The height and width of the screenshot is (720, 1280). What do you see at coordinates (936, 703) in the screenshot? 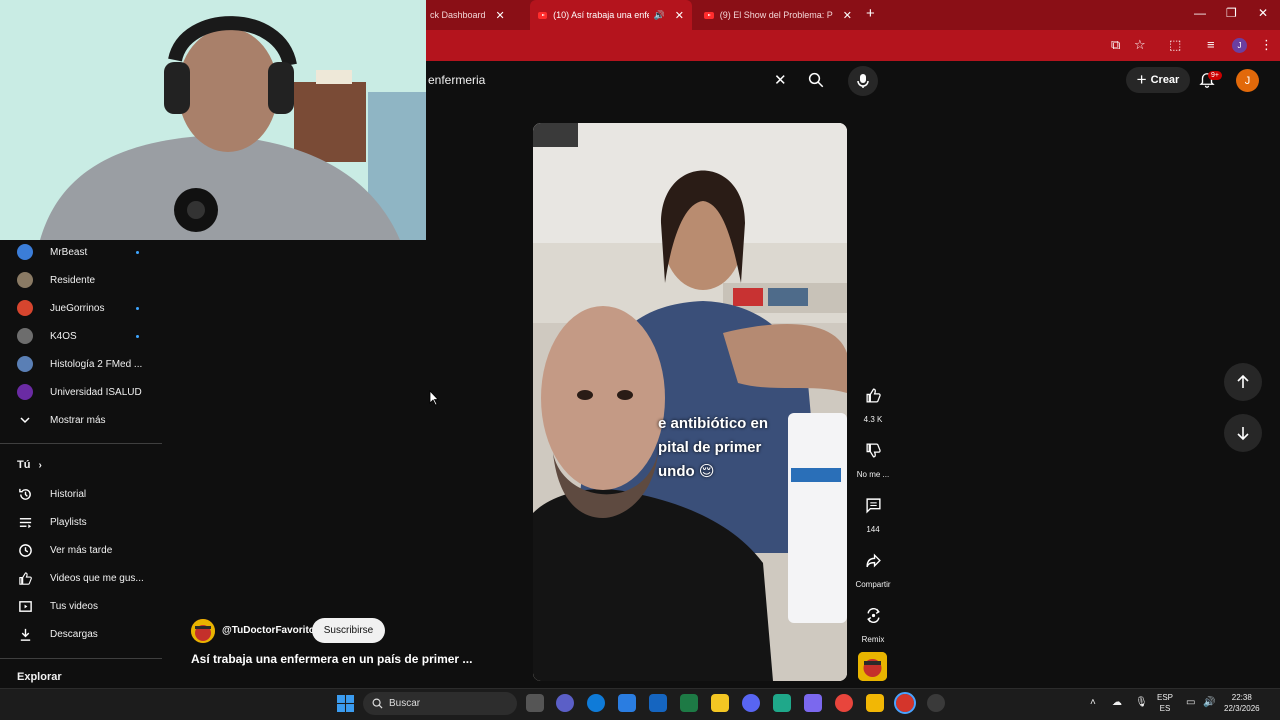
I see `settings-icon` at bounding box center [936, 703].